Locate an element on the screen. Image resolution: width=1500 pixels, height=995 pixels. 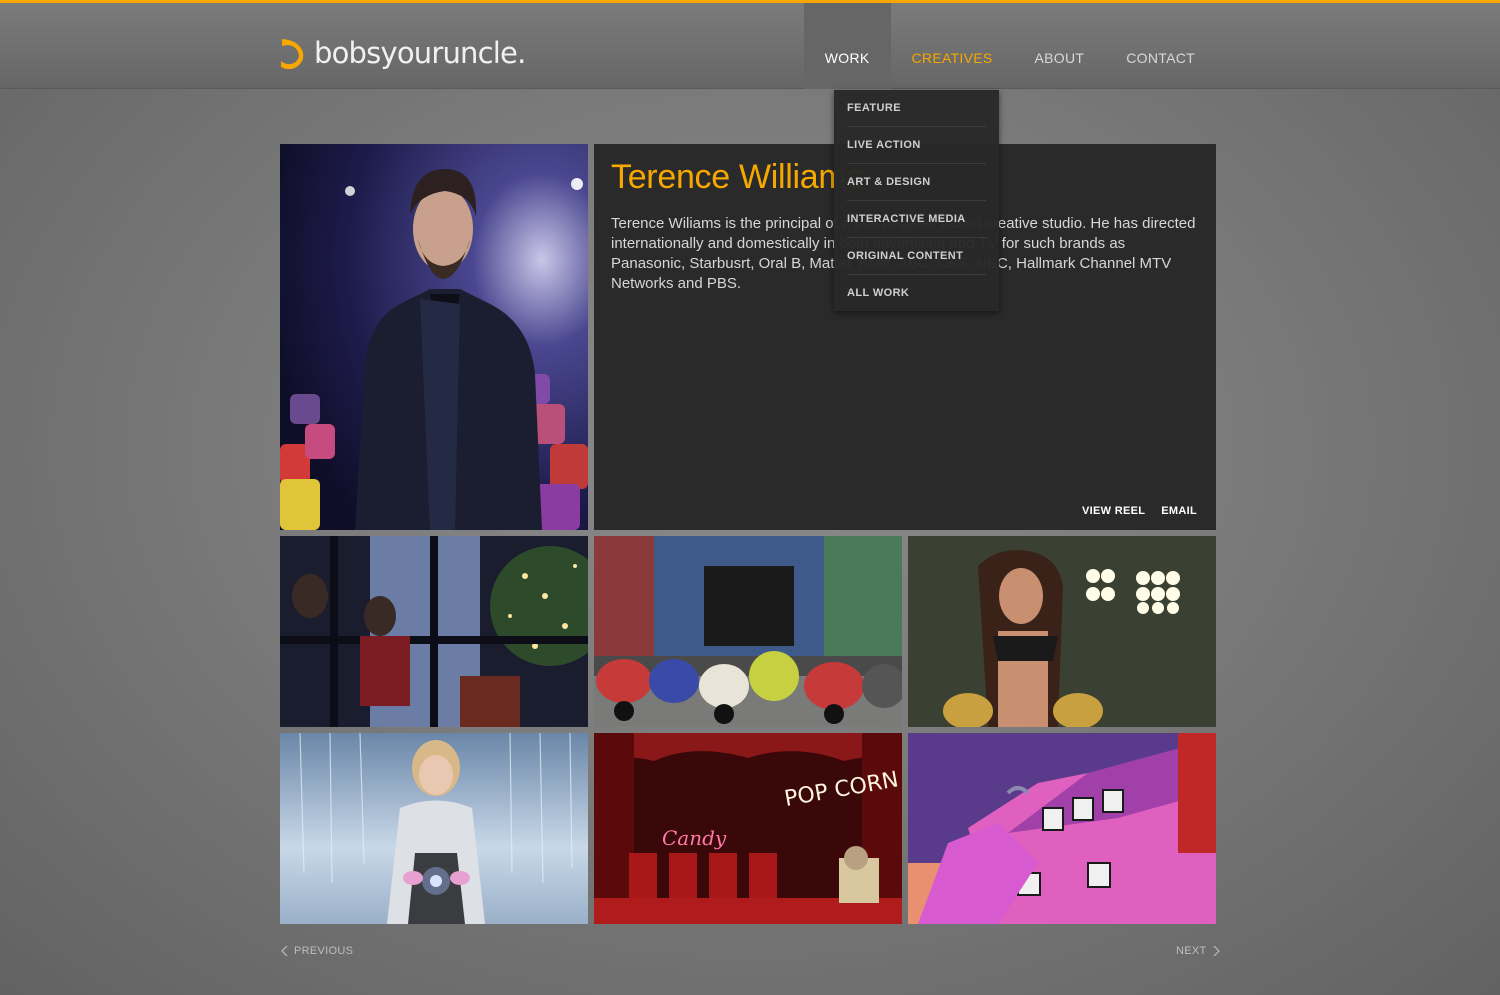
menu-item-live-action: LIVE ACTION is located at coordinates (916, 145).